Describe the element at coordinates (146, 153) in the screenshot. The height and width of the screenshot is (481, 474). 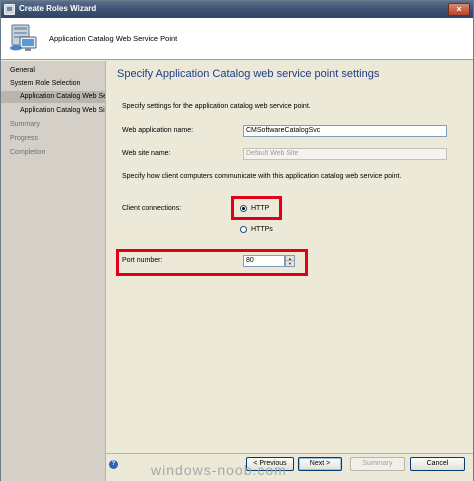
I see `web-site-name-label: Web site name:` at that location.